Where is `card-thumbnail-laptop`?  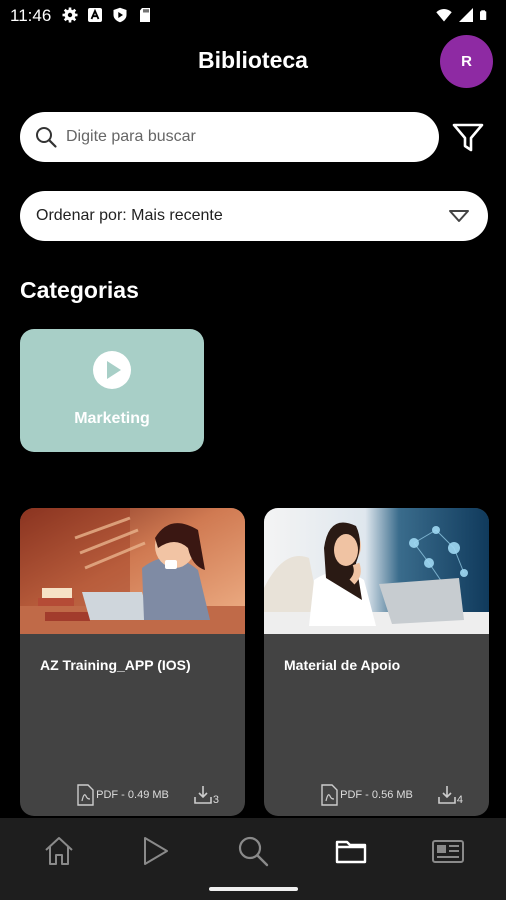
card-thumbnail-laptop is located at coordinates (376, 571).